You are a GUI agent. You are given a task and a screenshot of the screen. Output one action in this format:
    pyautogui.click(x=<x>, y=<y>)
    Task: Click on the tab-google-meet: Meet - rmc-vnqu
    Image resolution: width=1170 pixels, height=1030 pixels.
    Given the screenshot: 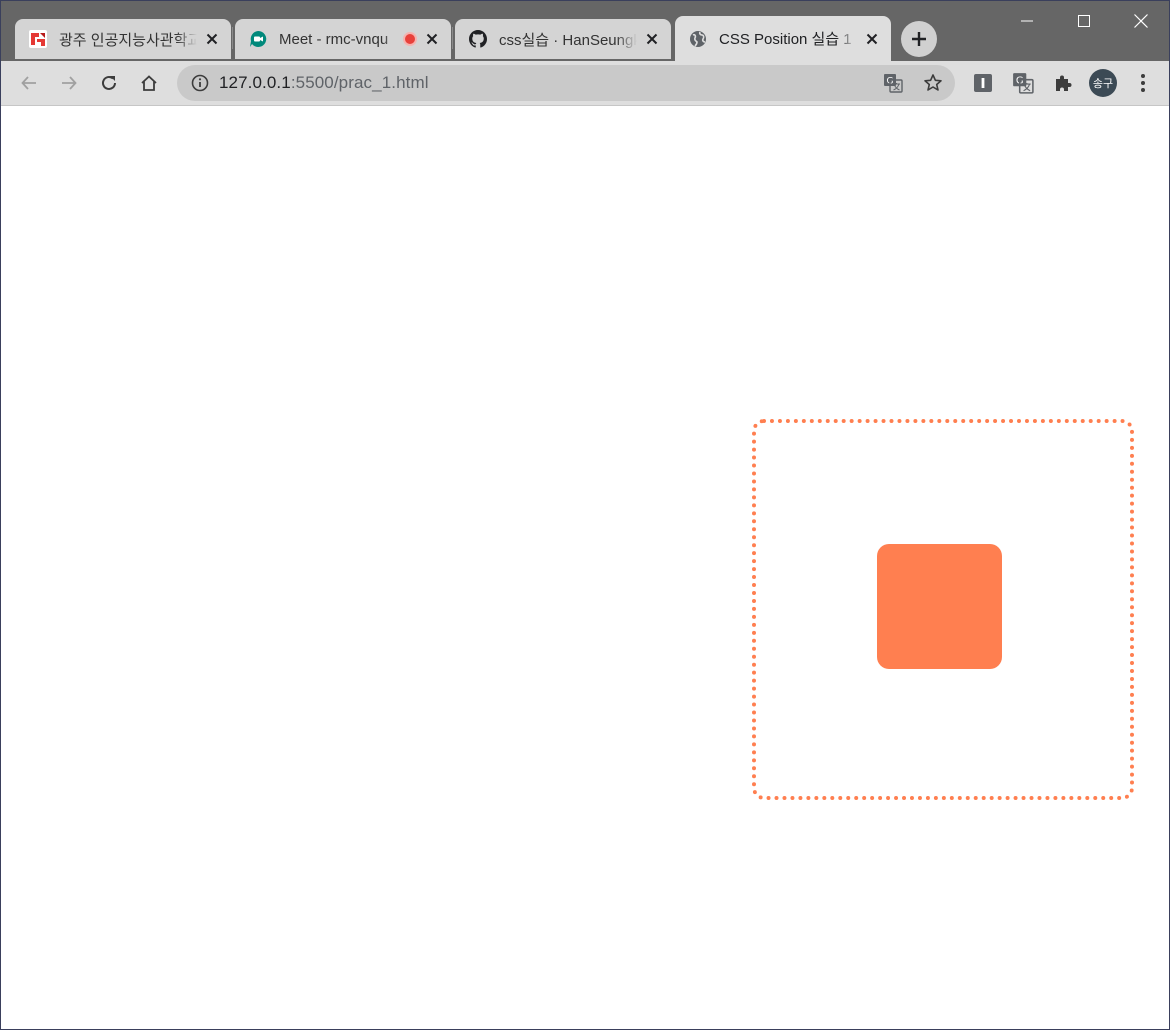 What is the action you would take?
    pyautogui.click(x=343, y=39)
    